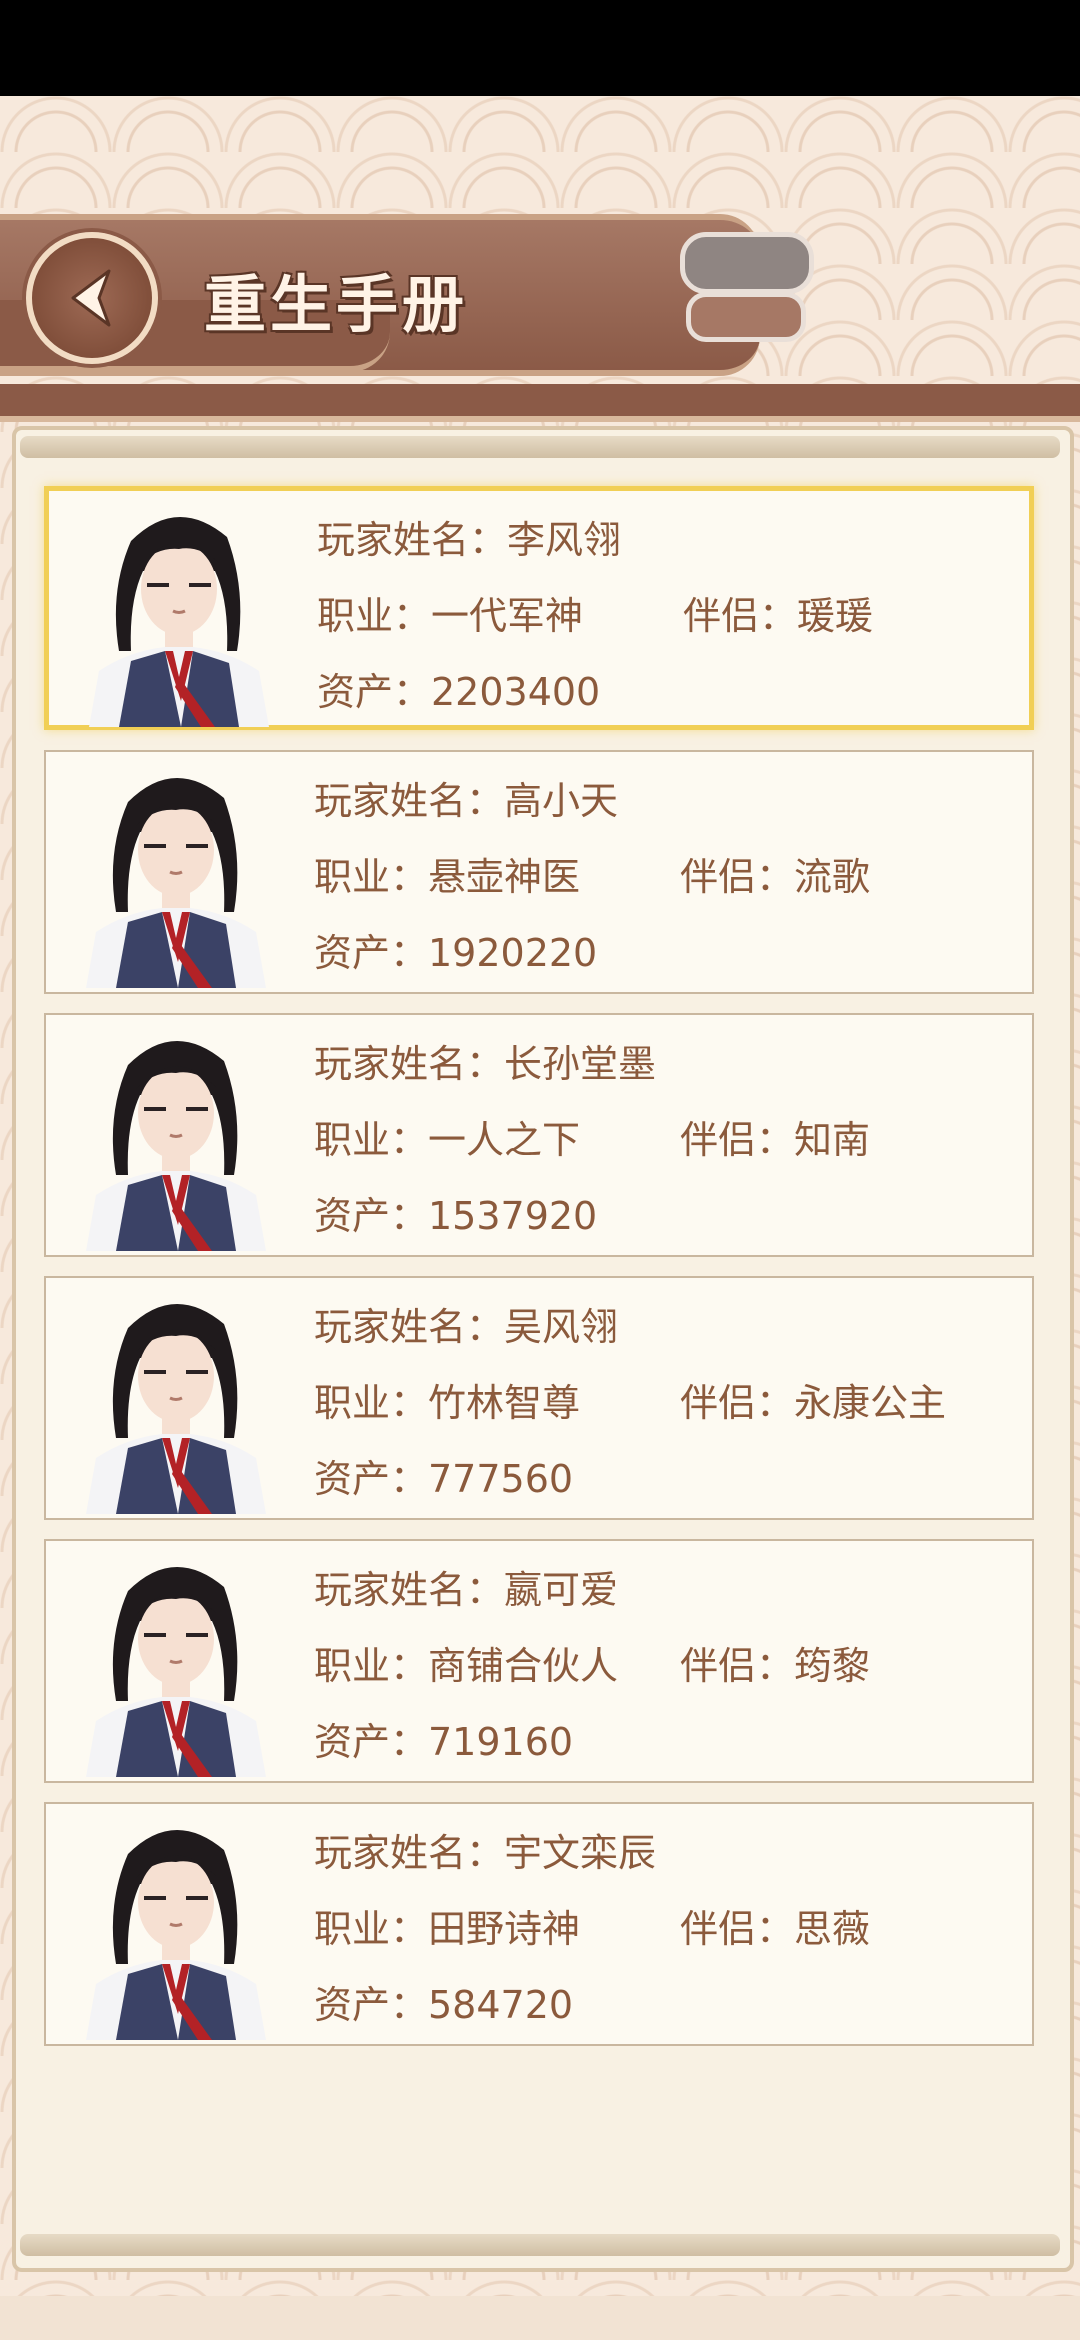 The width and height of the screenshot is (1080, 2340). What do you see at coordinates (466, 1666) in the screenshot?
I see `player-job: 职业：商铺合伙人` at bounding box center [466, 1666].